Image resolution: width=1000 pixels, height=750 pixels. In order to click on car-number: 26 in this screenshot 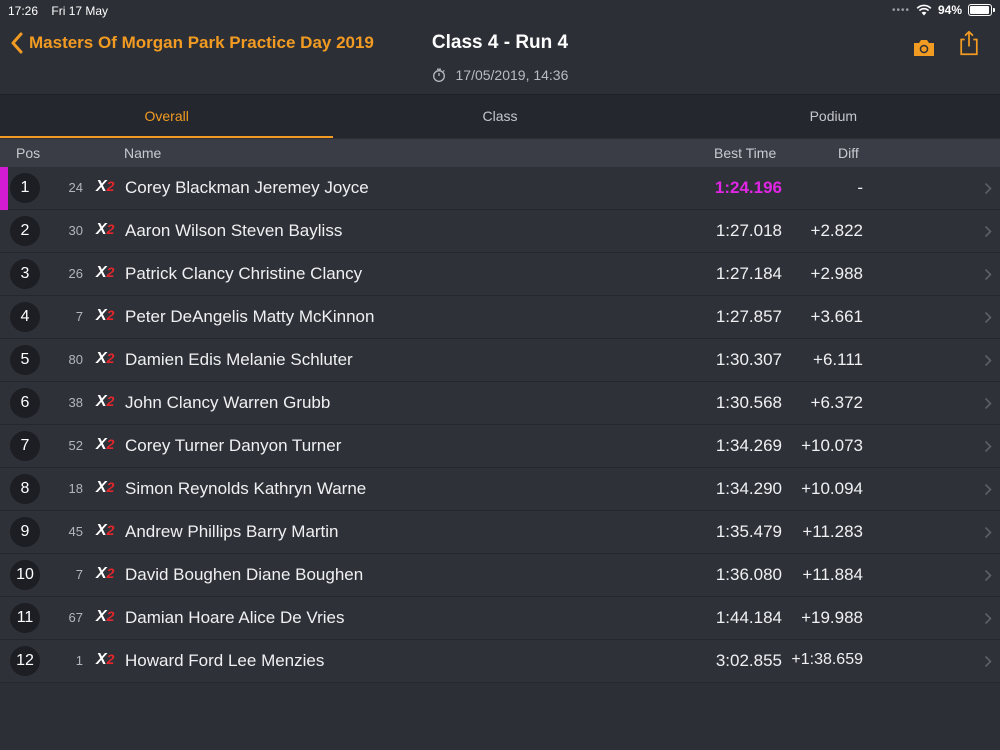, I will do `click(75, 273)`.